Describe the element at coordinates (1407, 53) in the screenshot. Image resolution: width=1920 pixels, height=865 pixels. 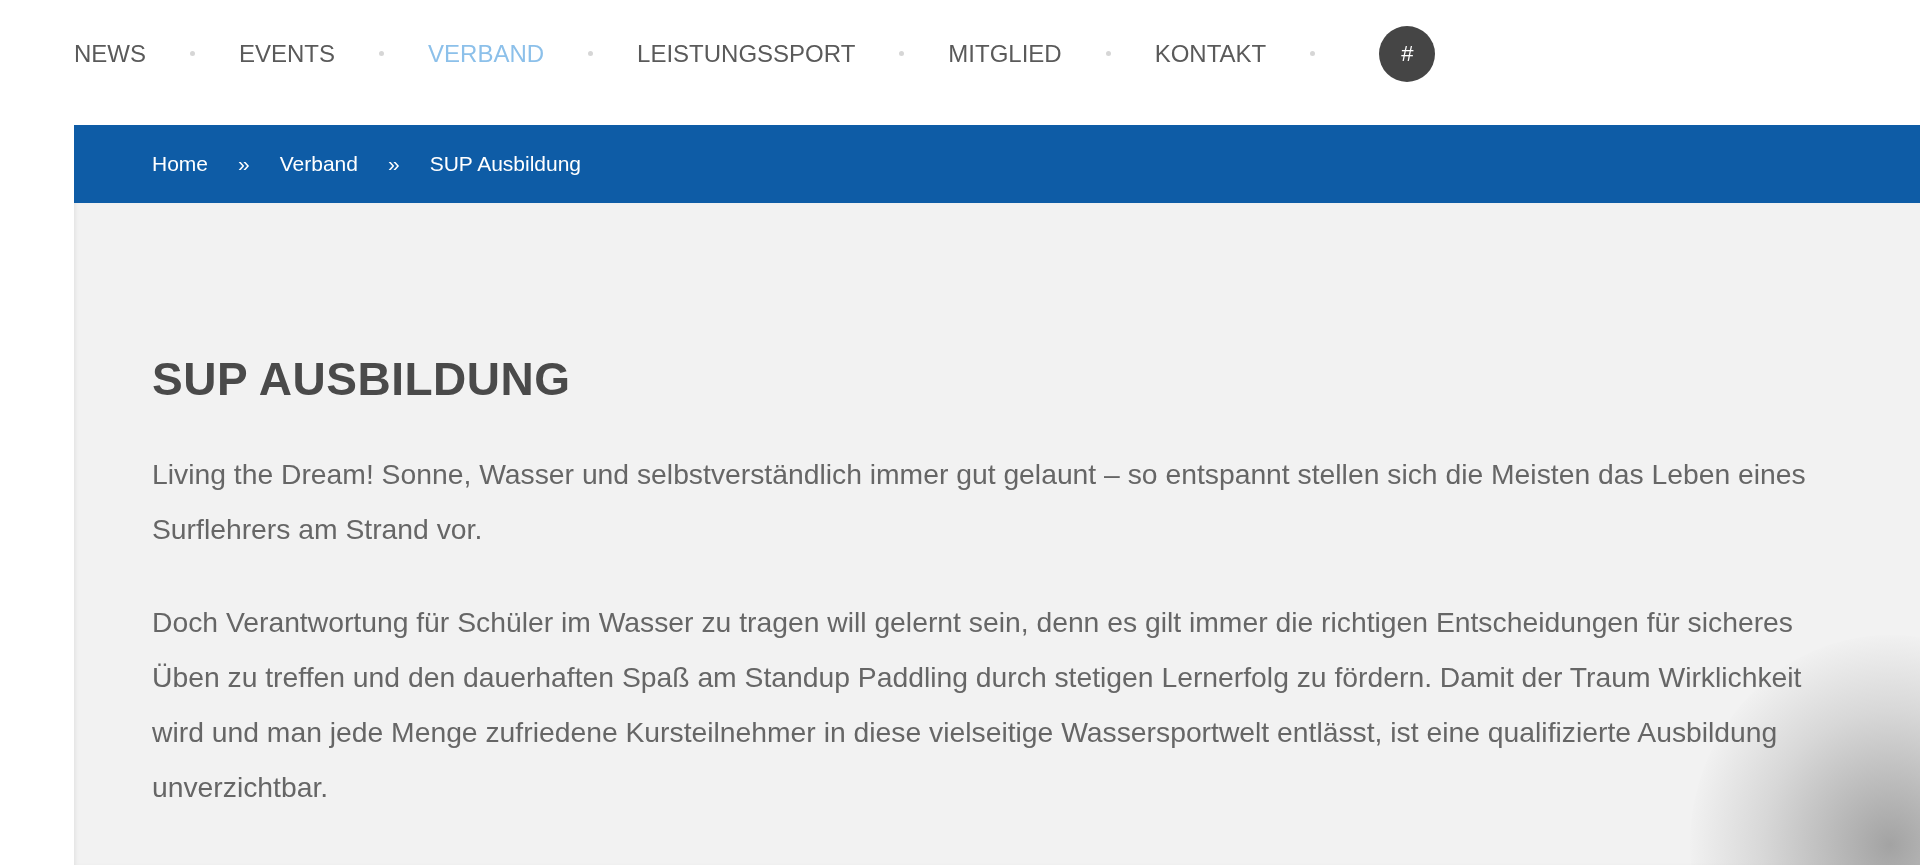
I see `hashtag-button: #` at that location.